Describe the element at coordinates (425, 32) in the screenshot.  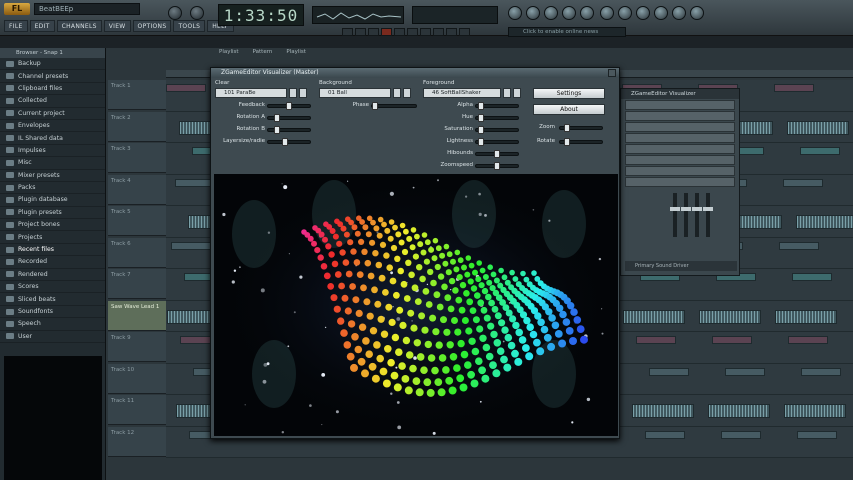
I see `loop-button` at that location.